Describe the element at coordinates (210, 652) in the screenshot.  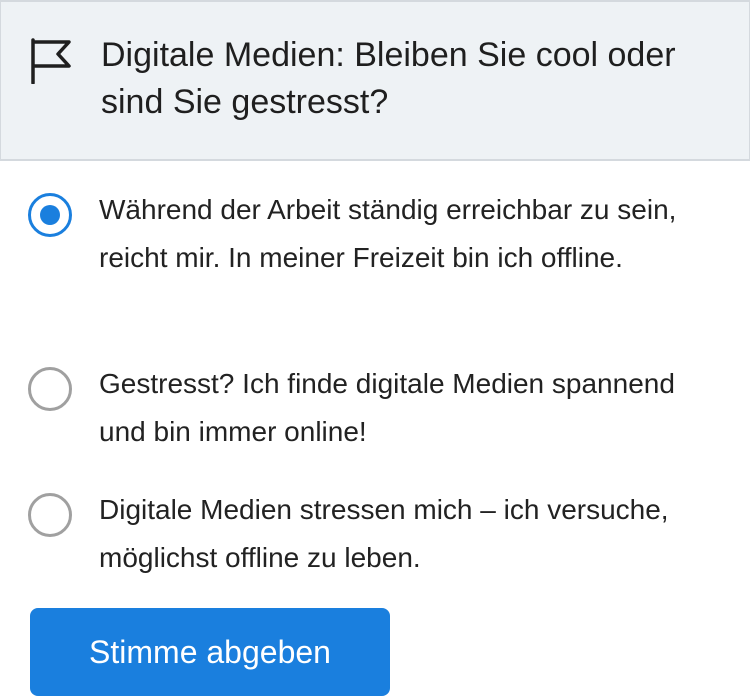
I see `submit-vote-button: Stimme abgeben` at that location.